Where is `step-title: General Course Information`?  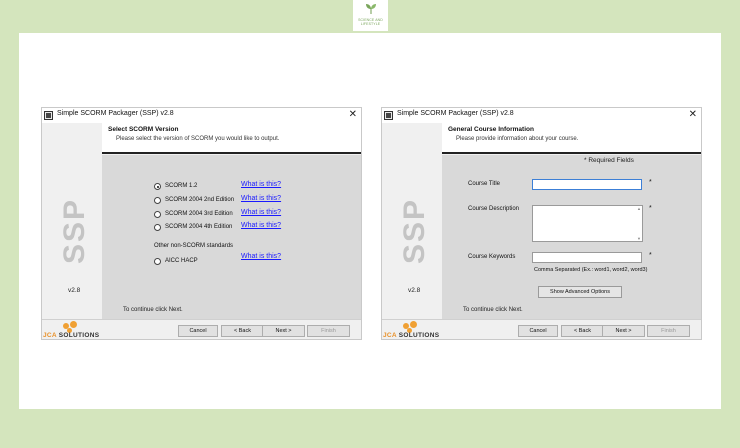
step-title: General Course Information is located at coordinates (491, 129).